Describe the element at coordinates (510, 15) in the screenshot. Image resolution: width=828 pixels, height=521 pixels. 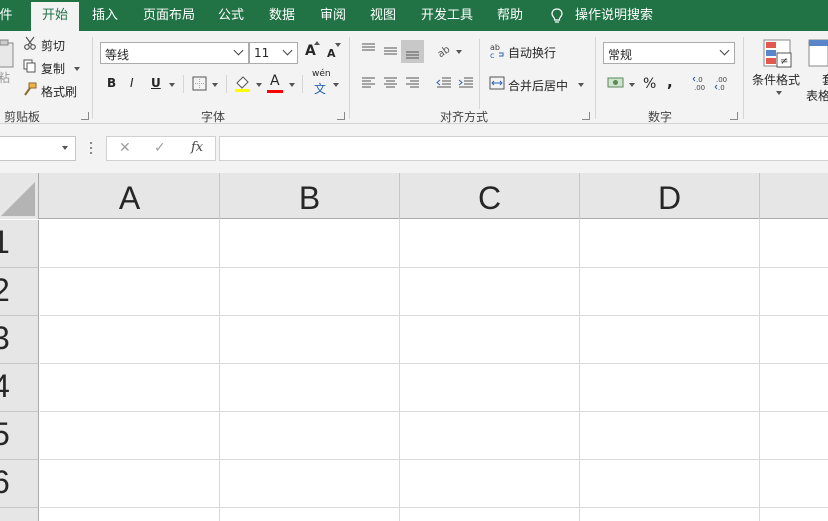
I see `tab-help: 帮助` at that location.